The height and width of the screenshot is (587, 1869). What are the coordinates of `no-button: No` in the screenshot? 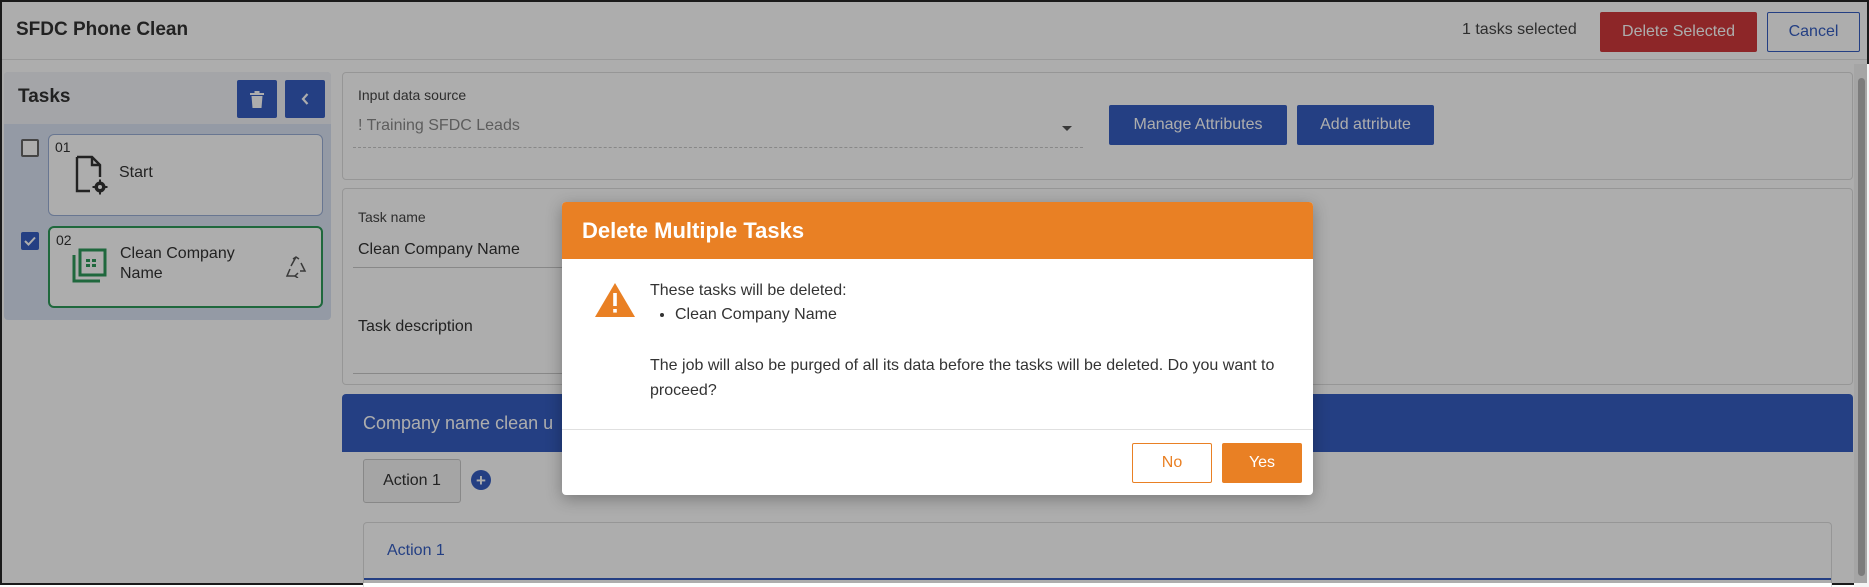 It's located at (1172, 463).